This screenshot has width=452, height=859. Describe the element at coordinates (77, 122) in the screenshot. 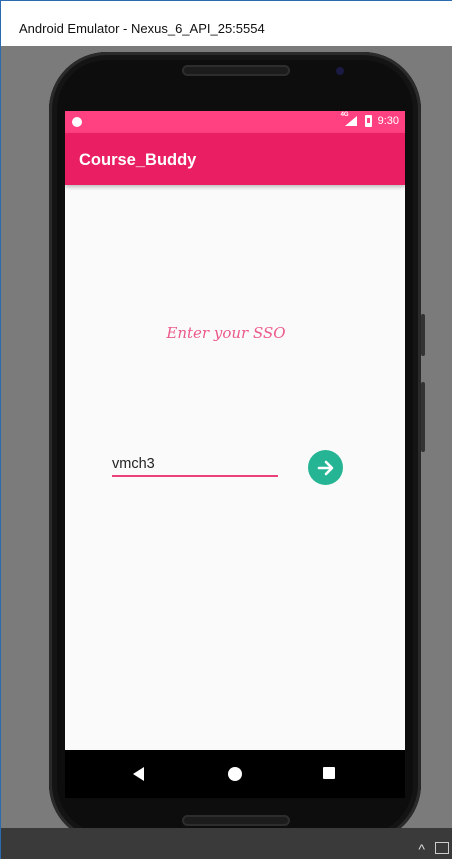

I see `notification-dot-icon` at that location.